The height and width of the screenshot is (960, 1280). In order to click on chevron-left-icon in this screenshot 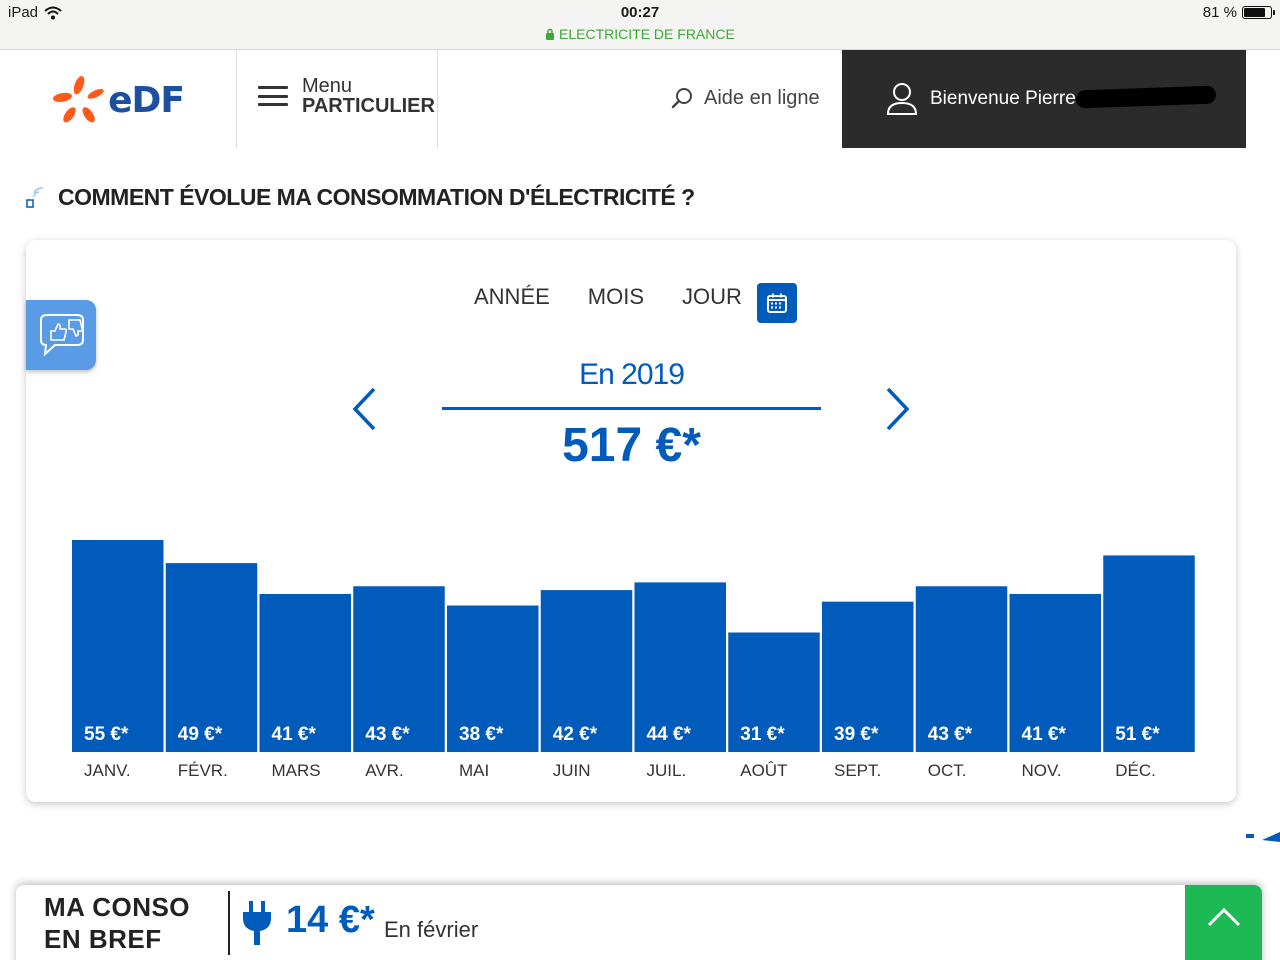, I will do `click(364, 409)`.